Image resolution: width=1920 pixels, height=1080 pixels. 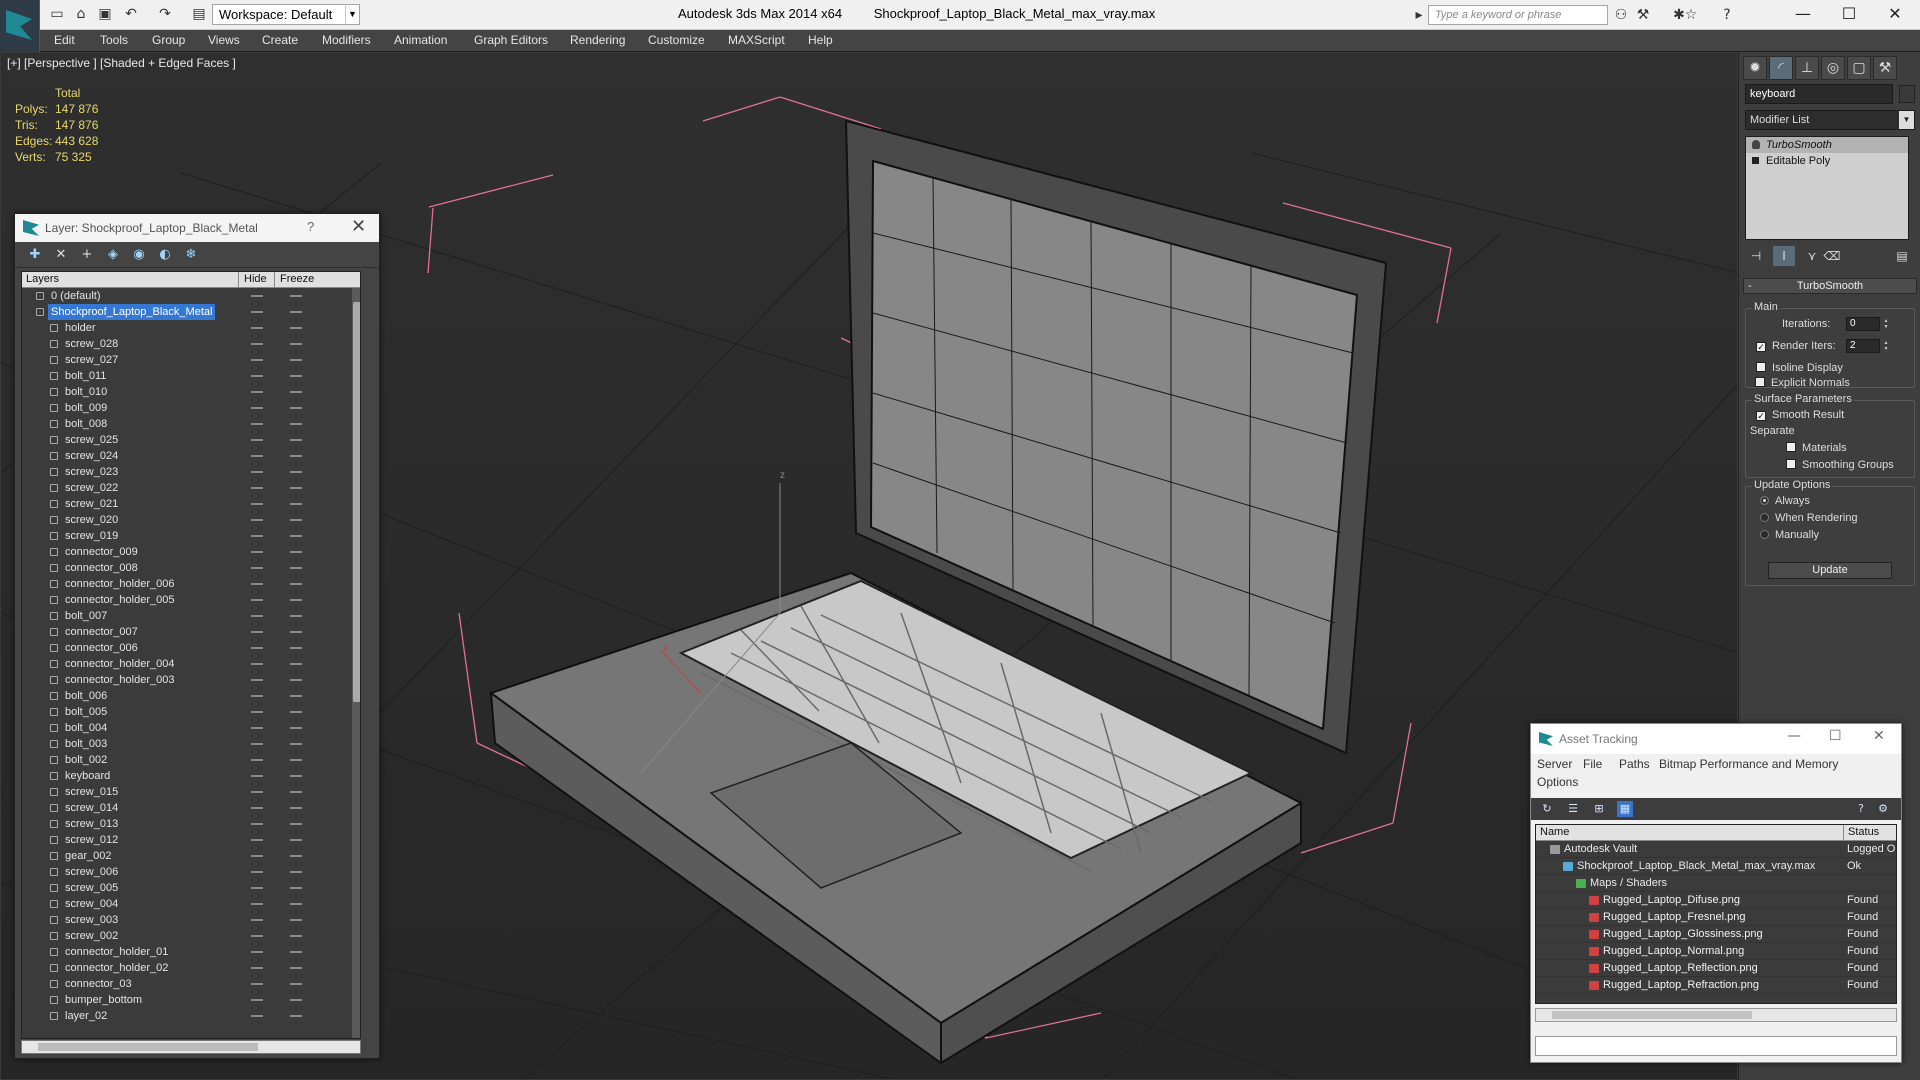 What do you see at coordinates (1868, 324) in the screenshot?
I see `iterations-spinner: 0` at bounding box center [1868, 324].